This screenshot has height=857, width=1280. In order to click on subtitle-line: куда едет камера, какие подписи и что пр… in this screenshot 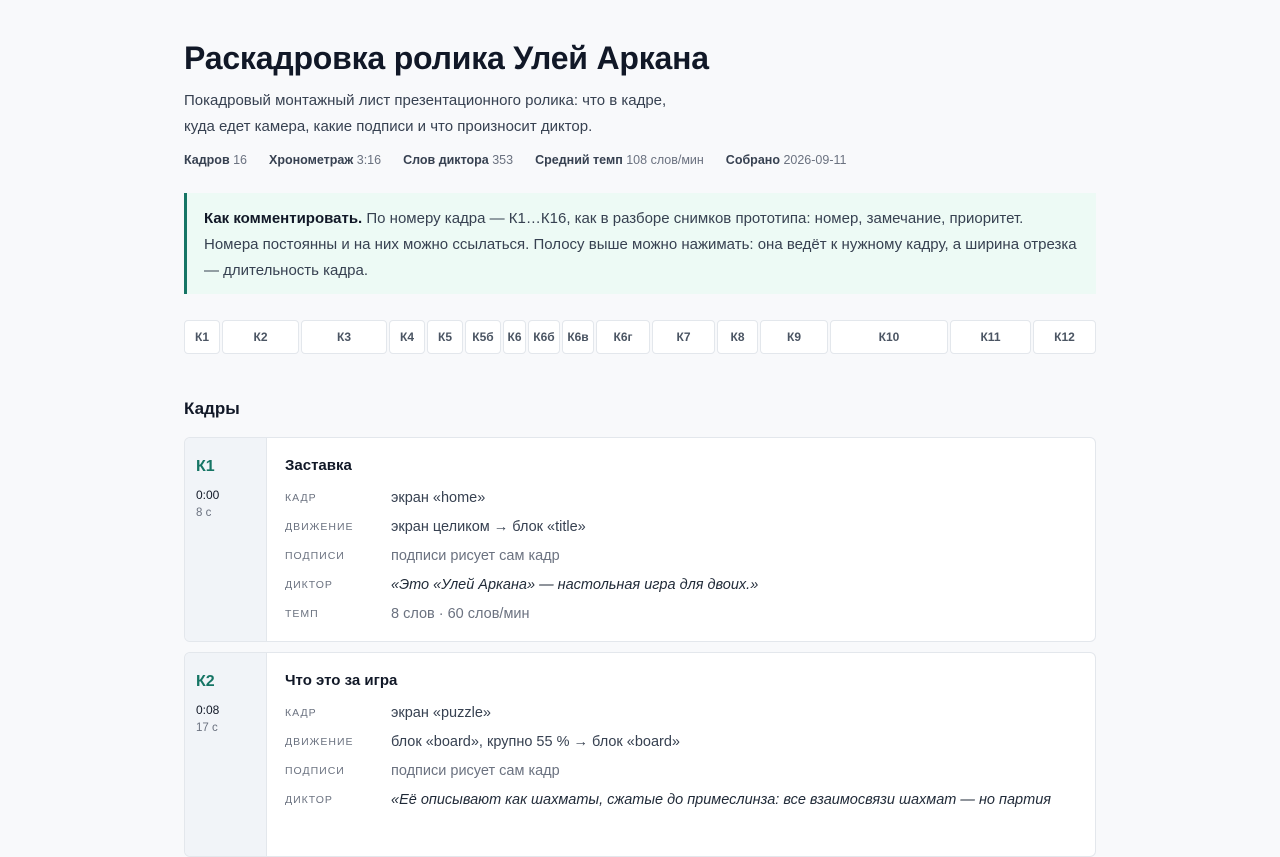, I will do `click(388, 126)`.